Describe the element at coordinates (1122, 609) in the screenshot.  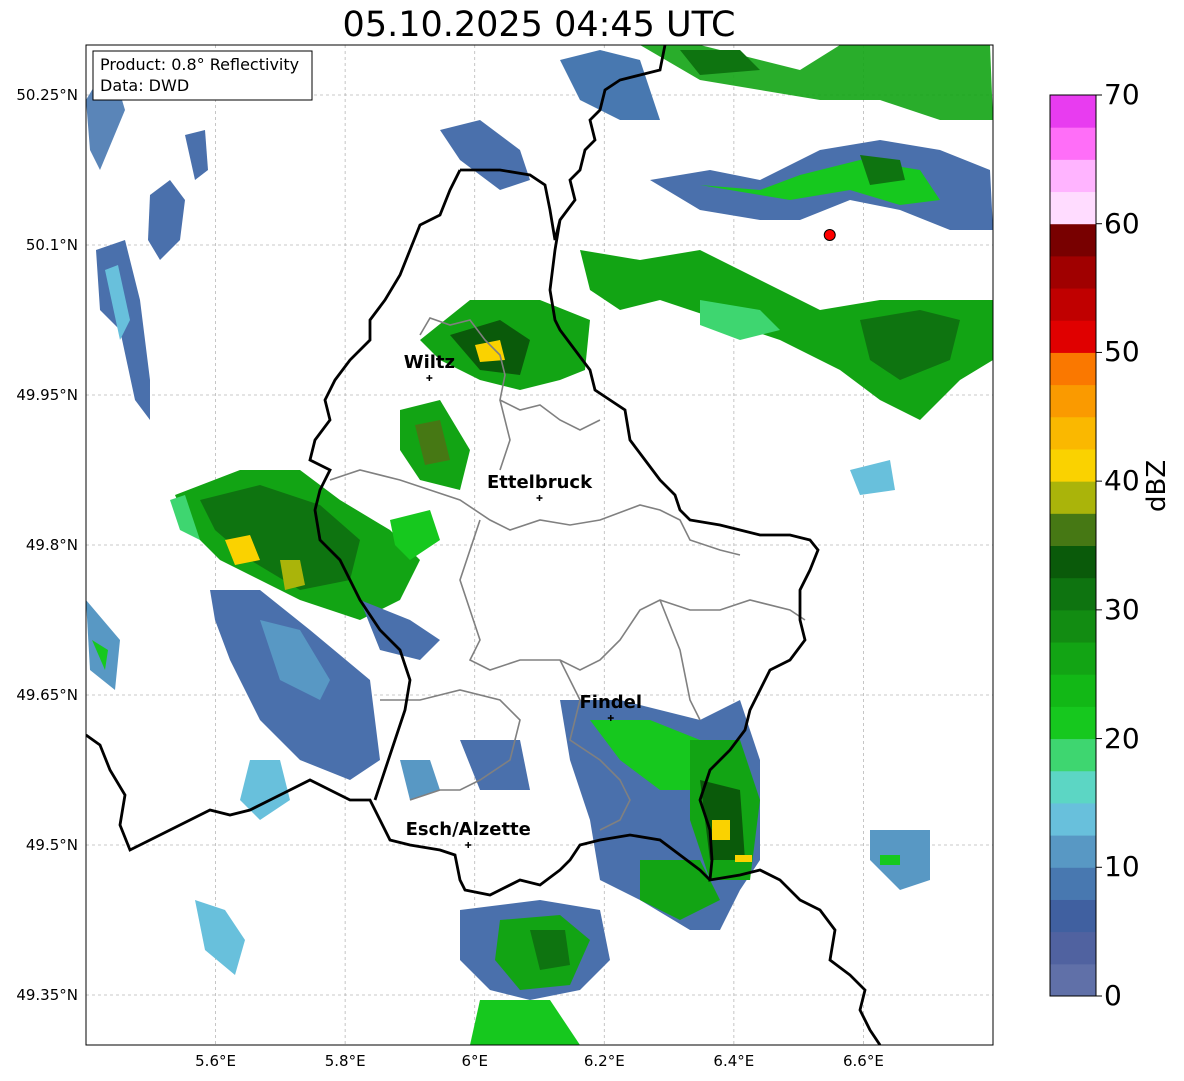
I see `colorbar-tick-label: 30` at that location.